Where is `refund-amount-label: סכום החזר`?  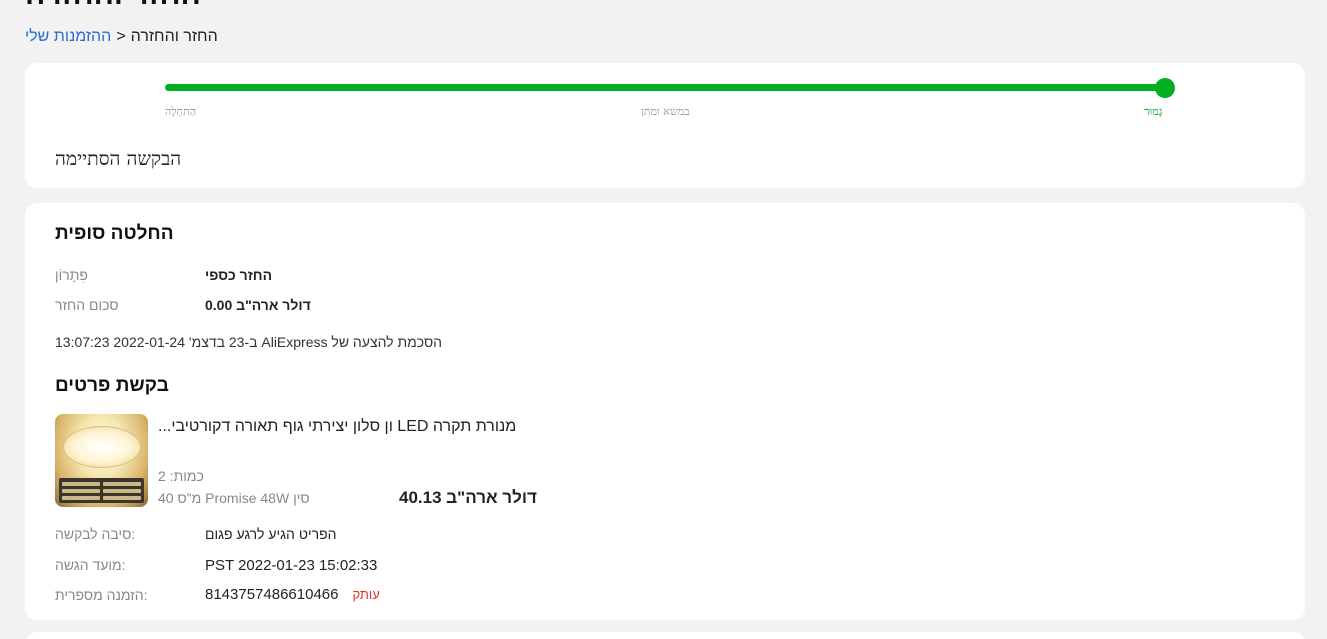 refund-amount-label: סכום החזר is located at coordinates (87, 305).